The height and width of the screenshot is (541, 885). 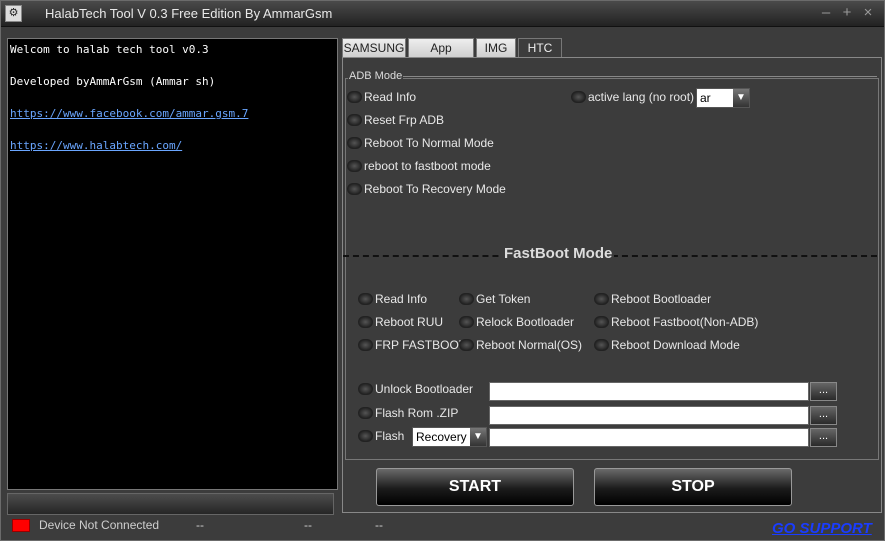 I want to click on adb-group-border, so click(x=640, y=76).